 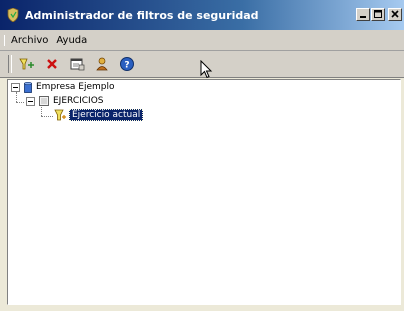 I want to click on title-bar: Administrador de filtros de seguridad, so click(x=202, y=15).